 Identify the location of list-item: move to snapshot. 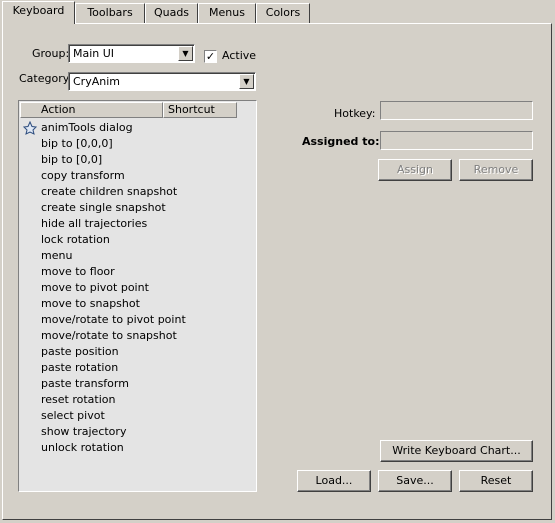
(90, 304).